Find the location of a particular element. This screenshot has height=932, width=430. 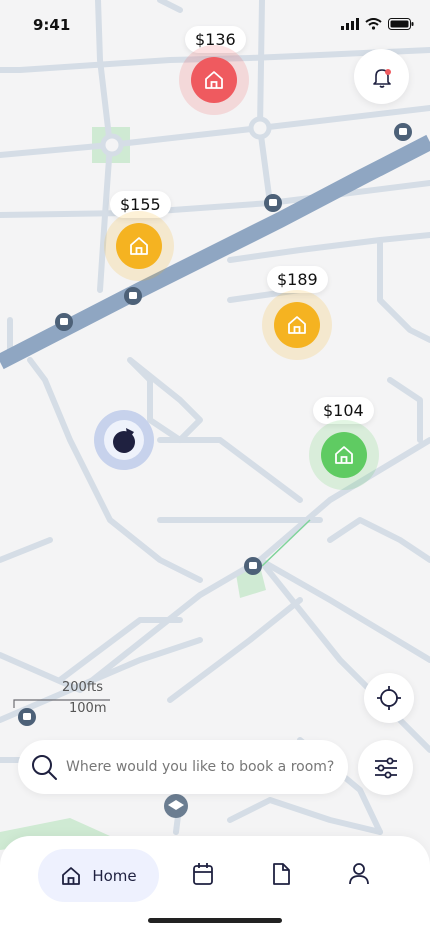

tab-home: Home is located at coordinates (98, 875).